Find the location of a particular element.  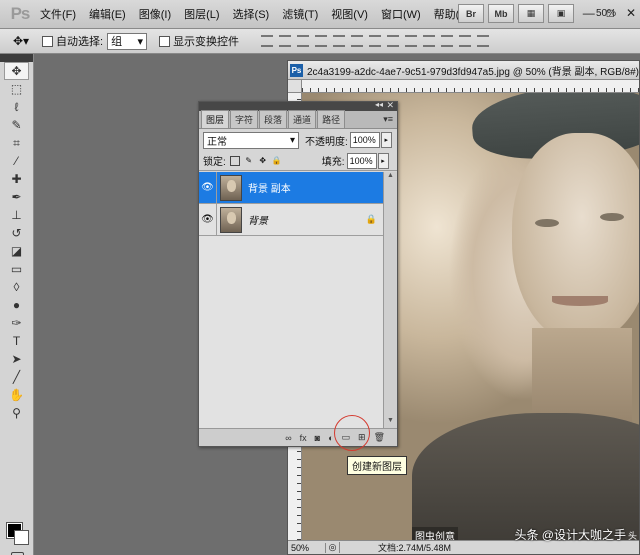

align-bottom-icon is located at coordinates (303, 41).